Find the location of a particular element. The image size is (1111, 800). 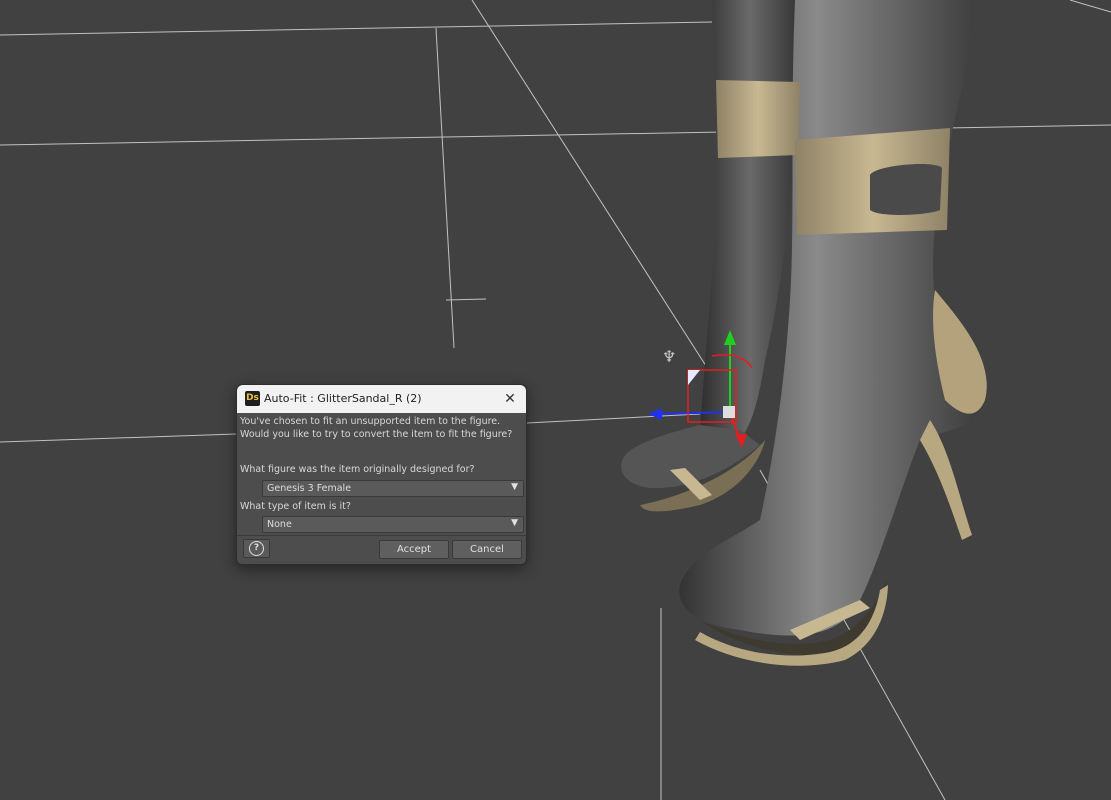

dialog-titlebar: Ds Auto-Fit : GlitterSandal_R (2) ✕ is located at coordinates (381, 399).